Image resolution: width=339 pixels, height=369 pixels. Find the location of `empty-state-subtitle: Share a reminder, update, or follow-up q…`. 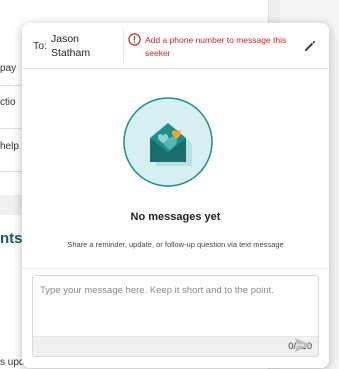

empty-state-subtitle: Share a reminder, update, or follow-up q… is located at coordinates (175, 244).